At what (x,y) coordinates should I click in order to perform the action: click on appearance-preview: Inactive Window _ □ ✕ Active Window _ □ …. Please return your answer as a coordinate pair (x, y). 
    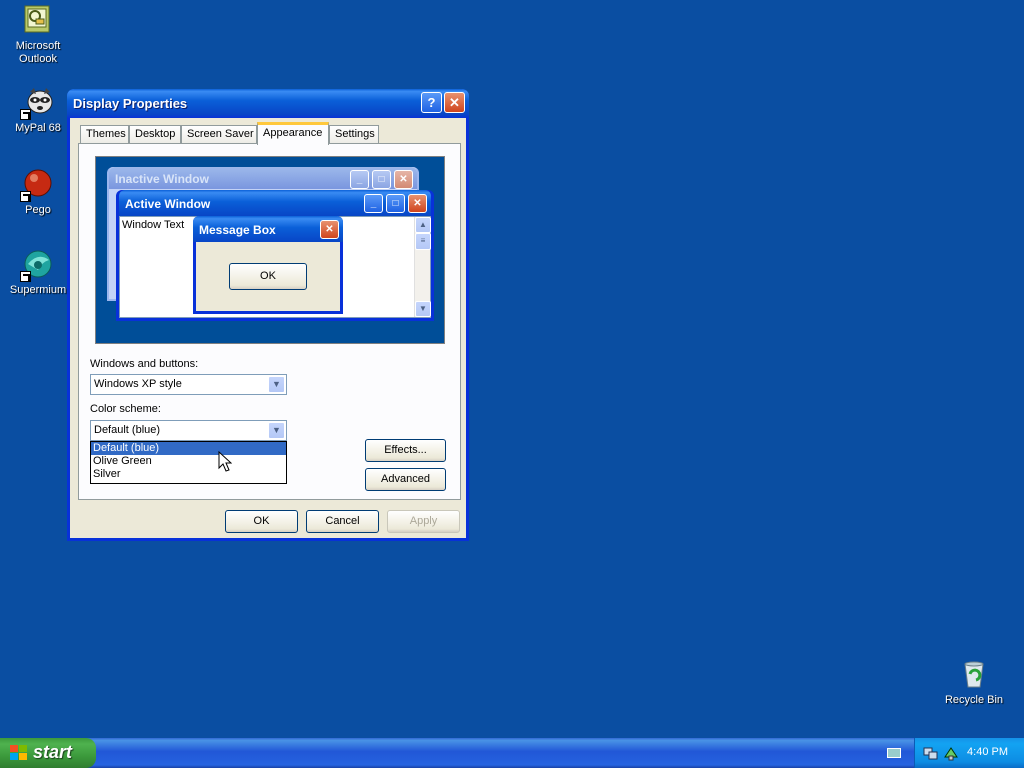
    Looking at the image, I should click on (270, 250).